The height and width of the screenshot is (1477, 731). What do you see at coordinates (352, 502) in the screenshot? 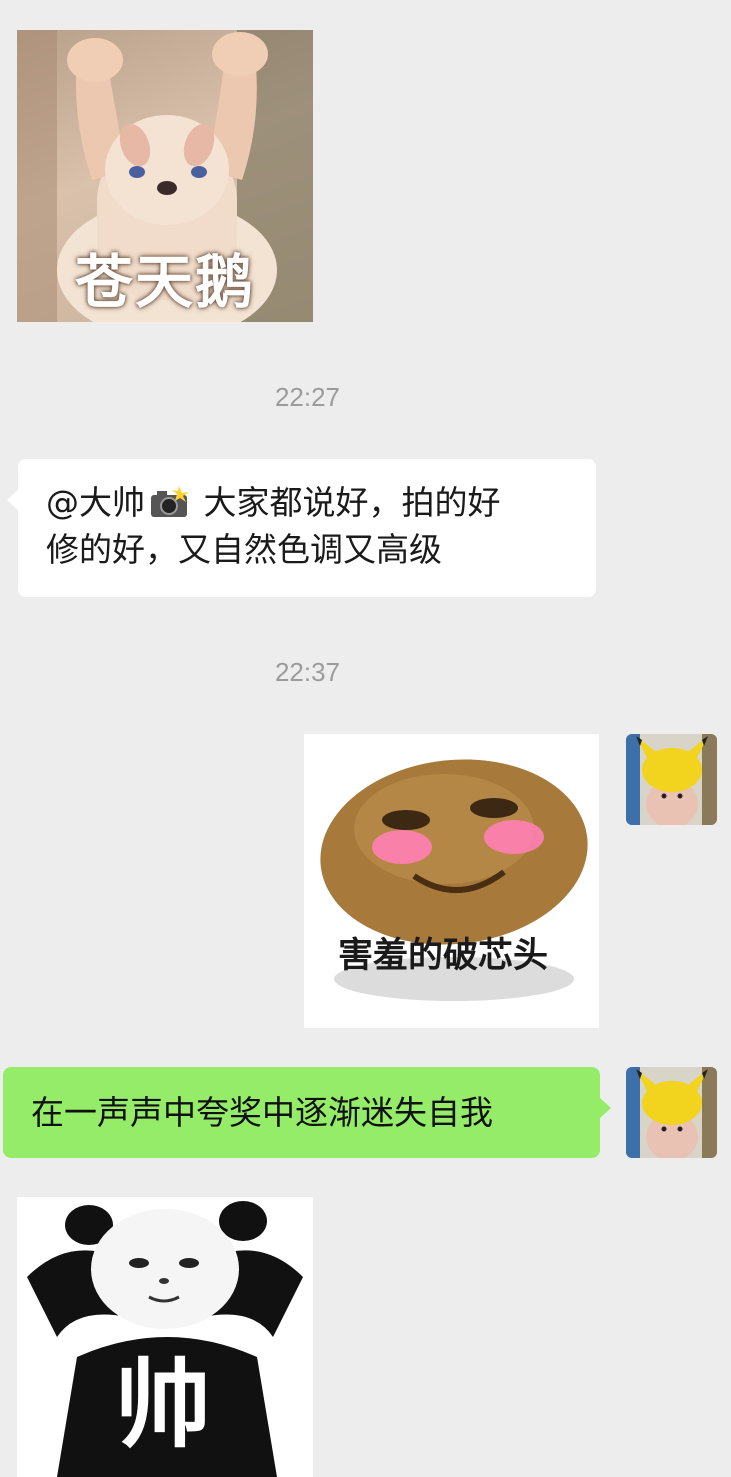
I see `message-text: 大家都说好，拍的好` at bounding box center [352, 502].